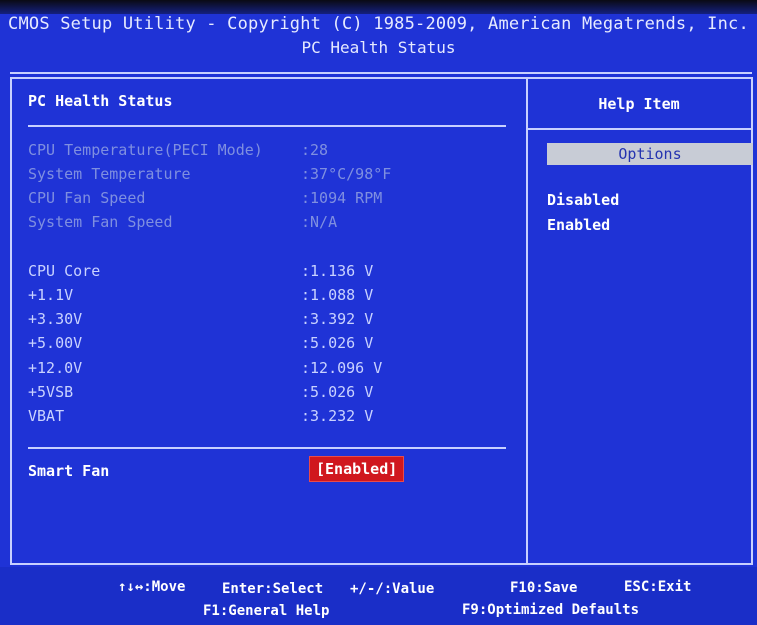 The image size is (757, 625). I want to click on v11-value: :1.088 V, so click(337, 295).